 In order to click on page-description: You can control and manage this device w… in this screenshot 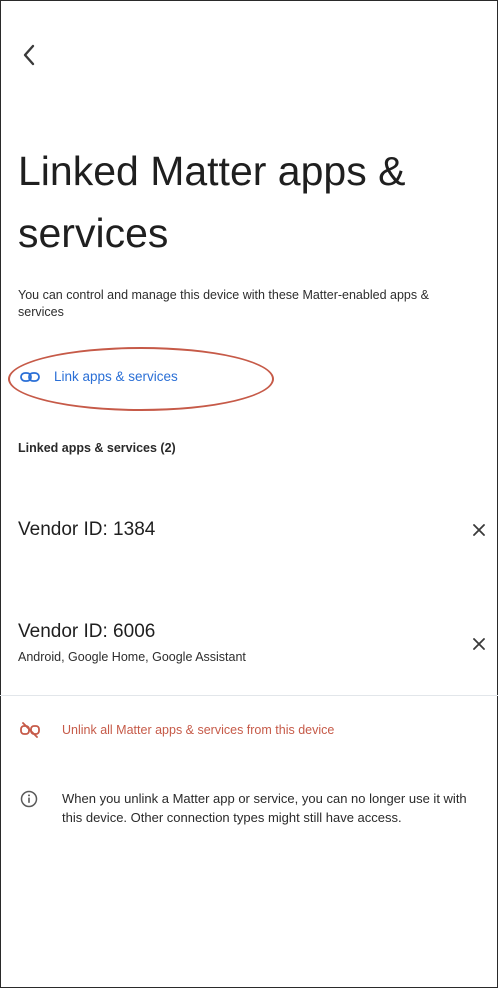, I will do `click(223, 303)`.